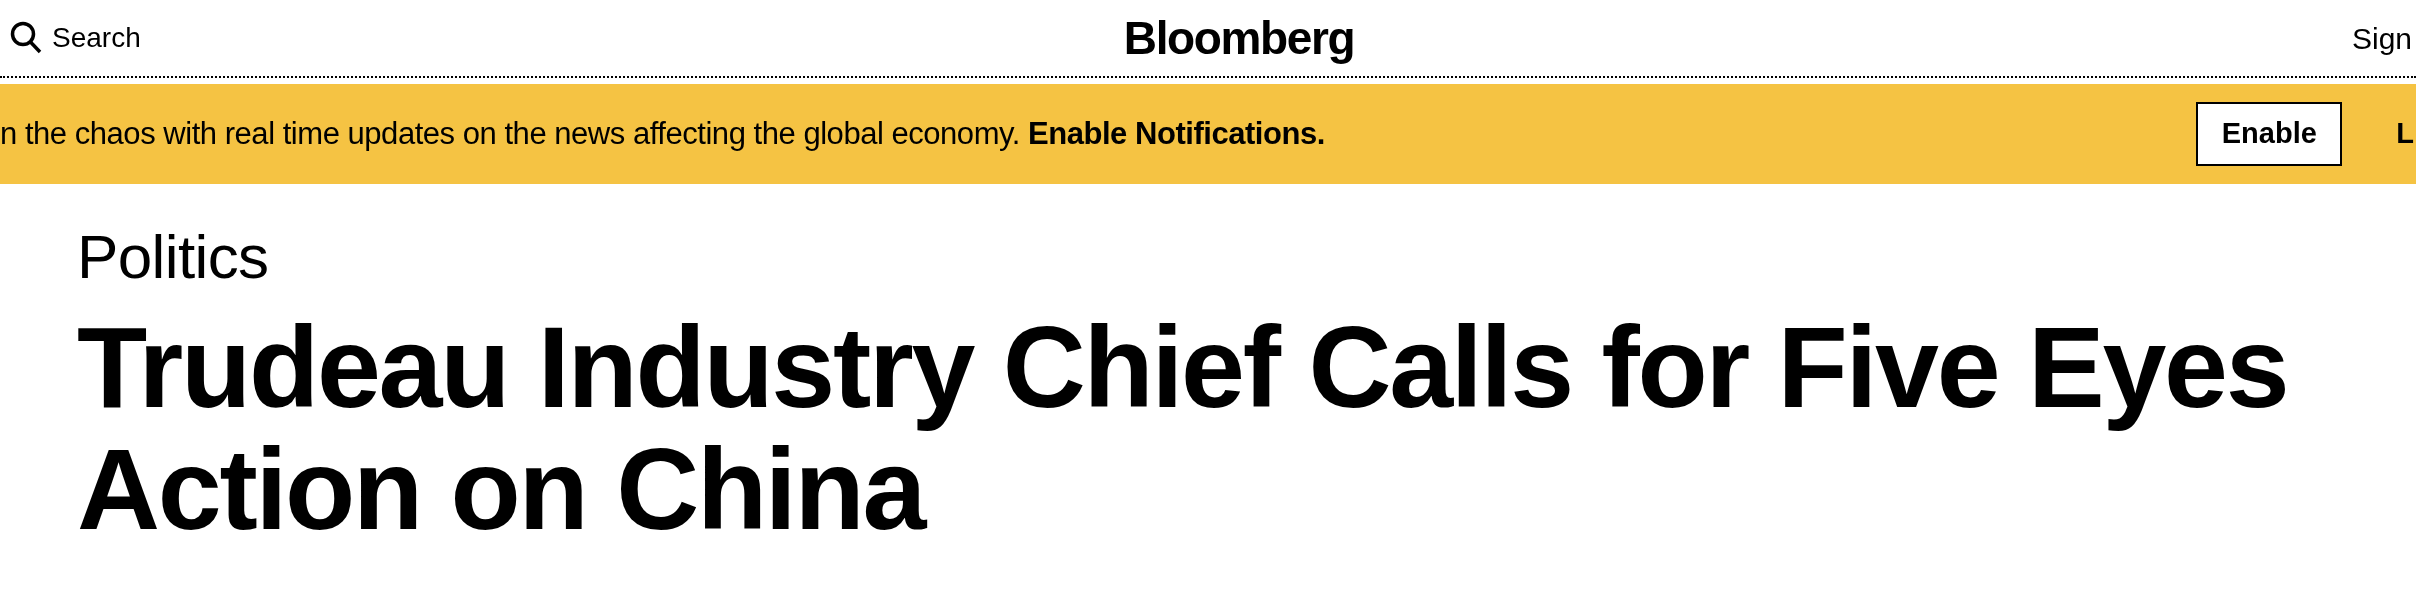  What do you see at coordinates (2269, 134) in the screenshot?
I see `enable-button: Enable` at bounding box center [2269, 134].